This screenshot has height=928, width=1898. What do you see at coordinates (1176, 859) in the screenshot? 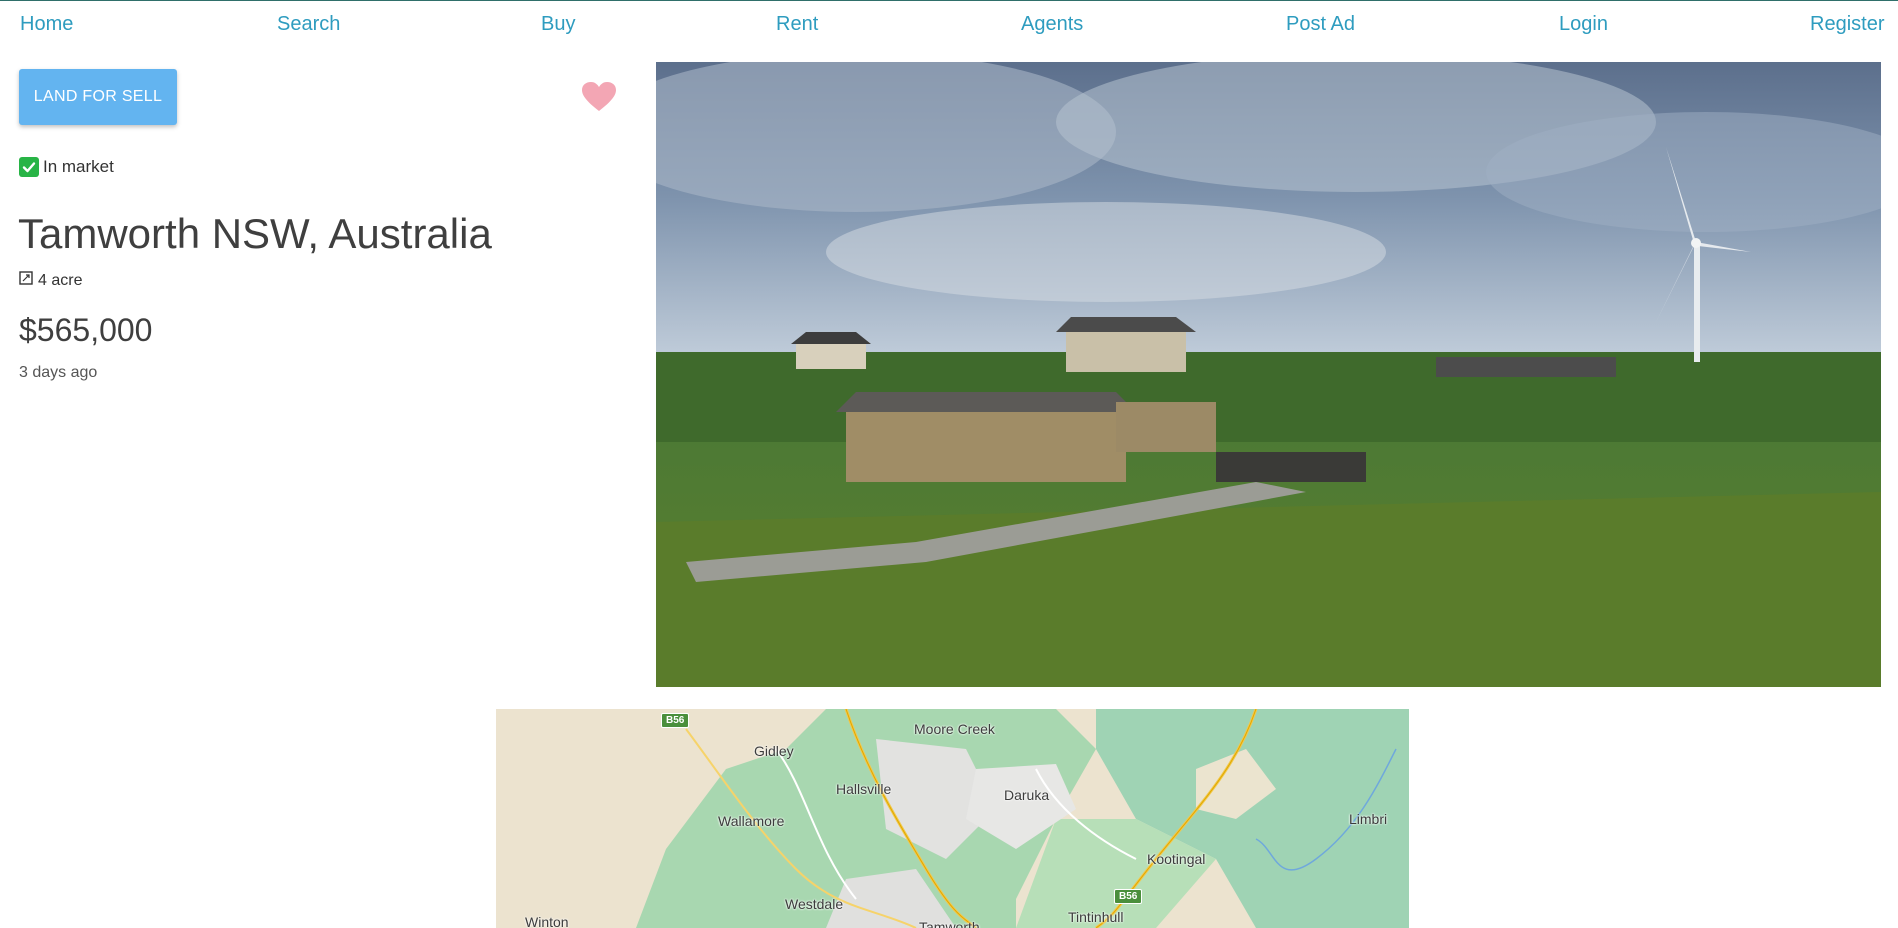
I see `map-label-kootingal: Kootingal` at bounding box center [1176, 859].